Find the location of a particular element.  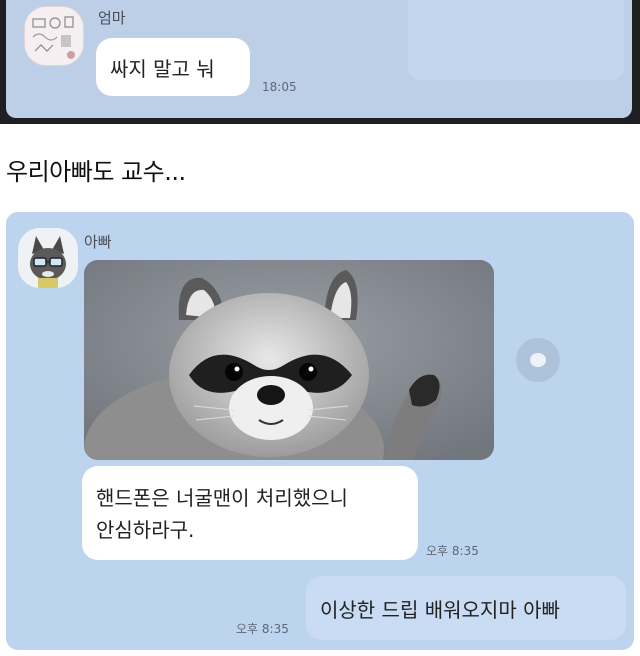

speech-bubble-icon is located at coordinates (538, 360).